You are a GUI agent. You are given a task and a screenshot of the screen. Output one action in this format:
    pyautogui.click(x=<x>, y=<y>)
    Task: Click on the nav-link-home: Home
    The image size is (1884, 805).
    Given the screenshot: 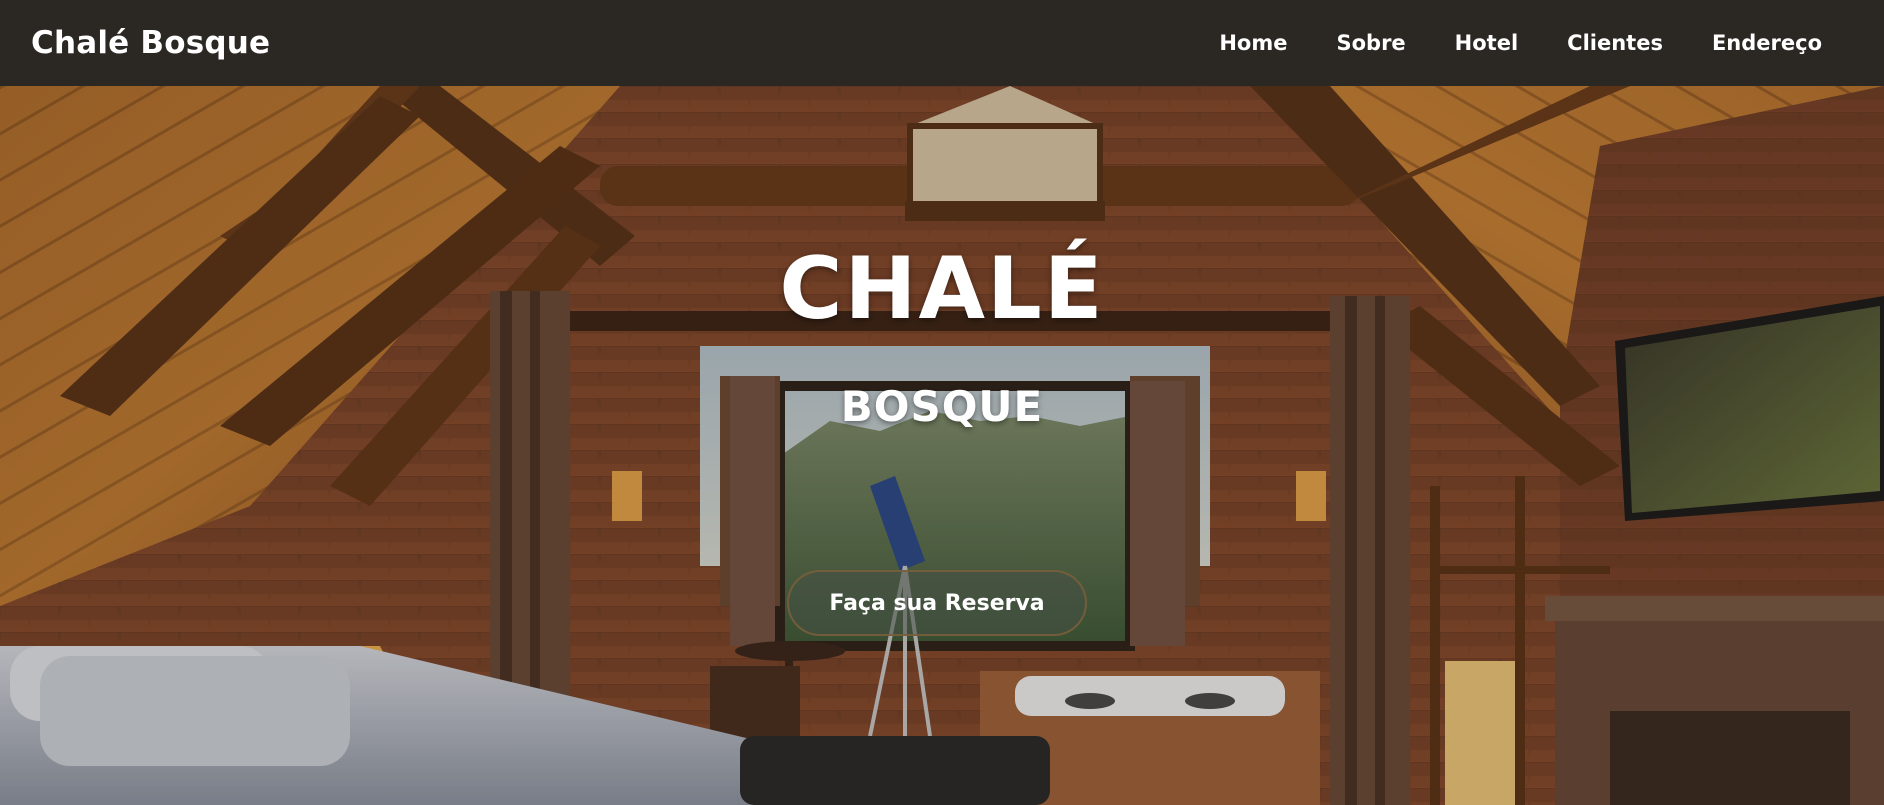 What is the action you would take?
    pyautogui.click(x=1253, y=43)
    